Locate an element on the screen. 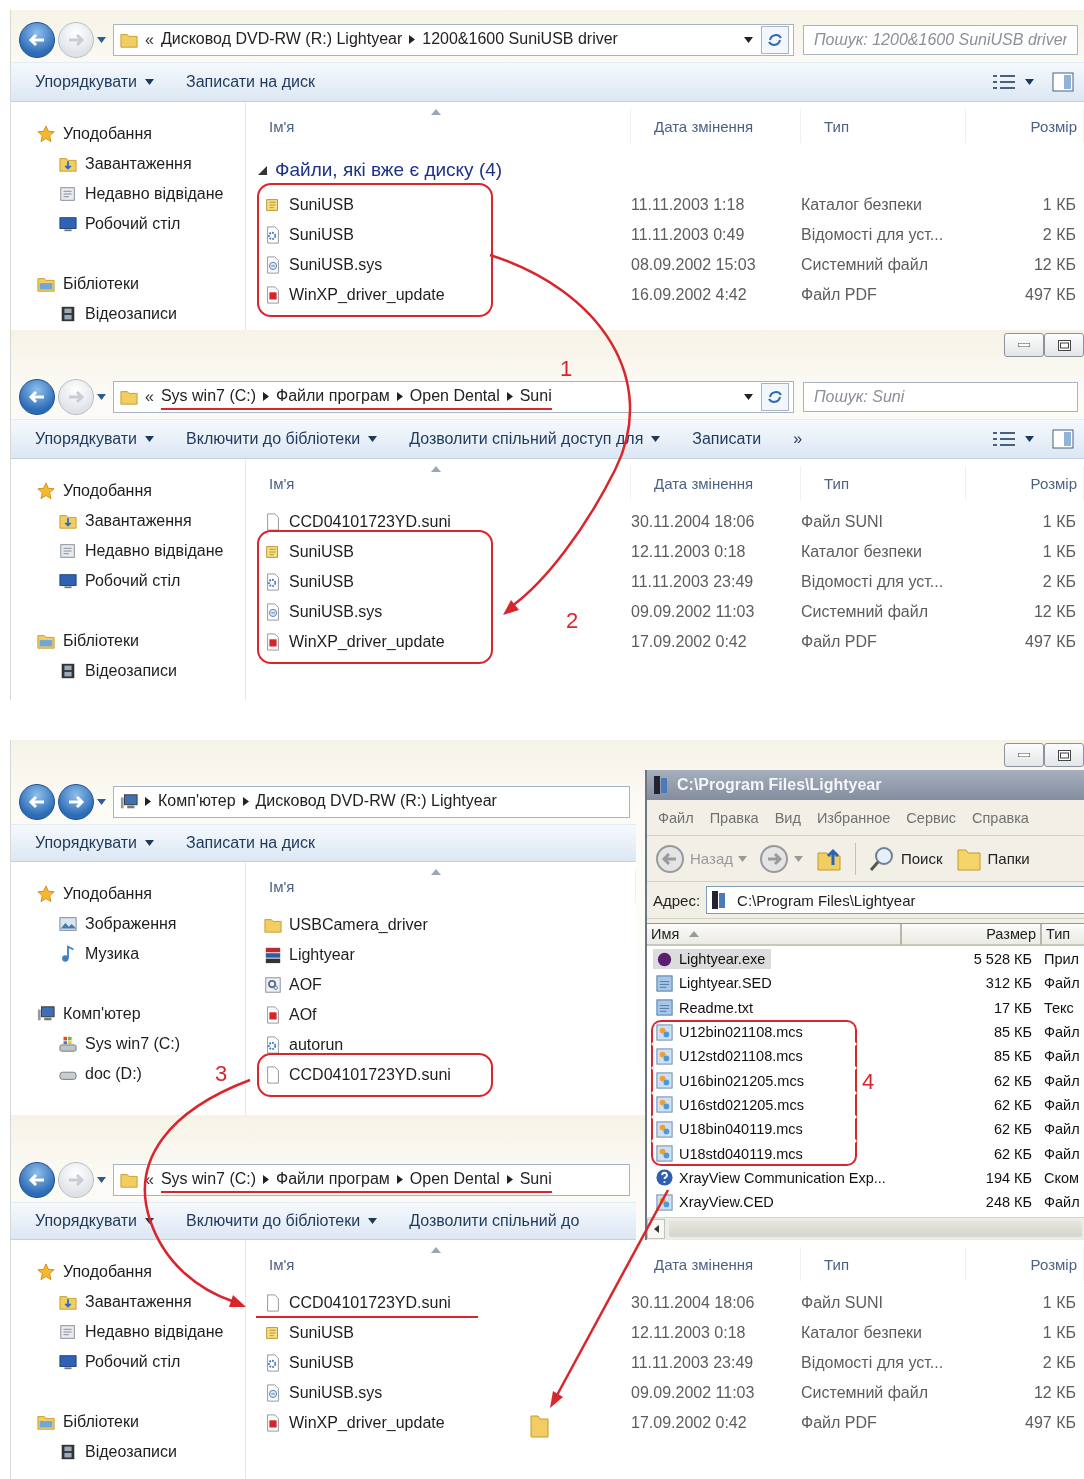 This screenshot has height=1479, width=1084. breadcrumb: 1200&1600 SuniUSB driver is located at coordinates (520, 39).